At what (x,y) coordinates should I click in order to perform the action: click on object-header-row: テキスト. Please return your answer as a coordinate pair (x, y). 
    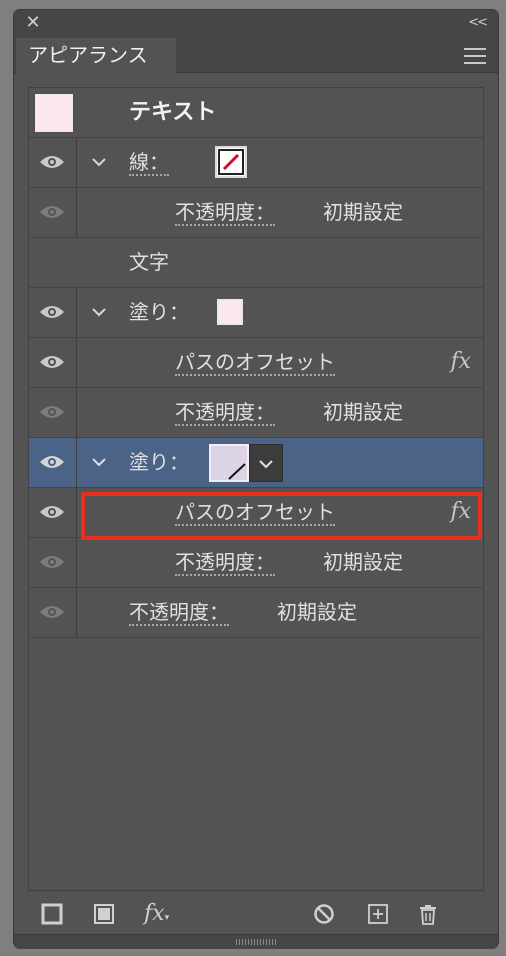
    Looking at the image, I should click on (256, 113).